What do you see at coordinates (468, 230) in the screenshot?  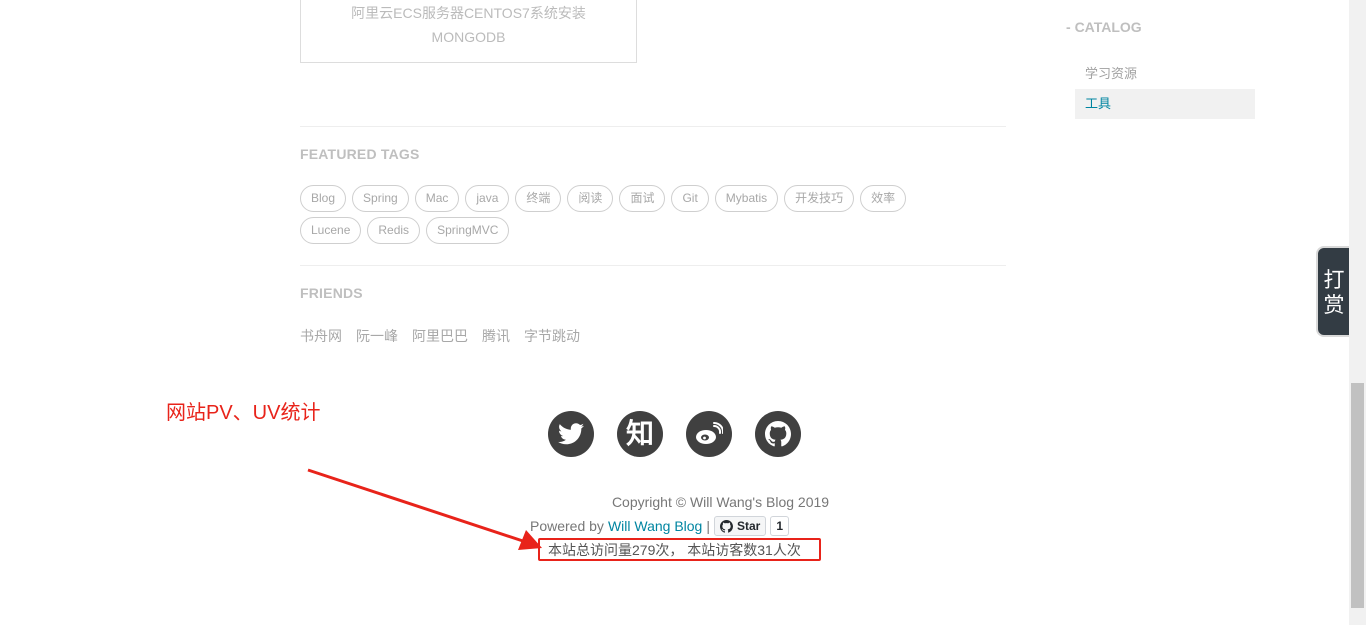 I see `tag-springmvc: SpringMVC` at bounding box center [468, 230].